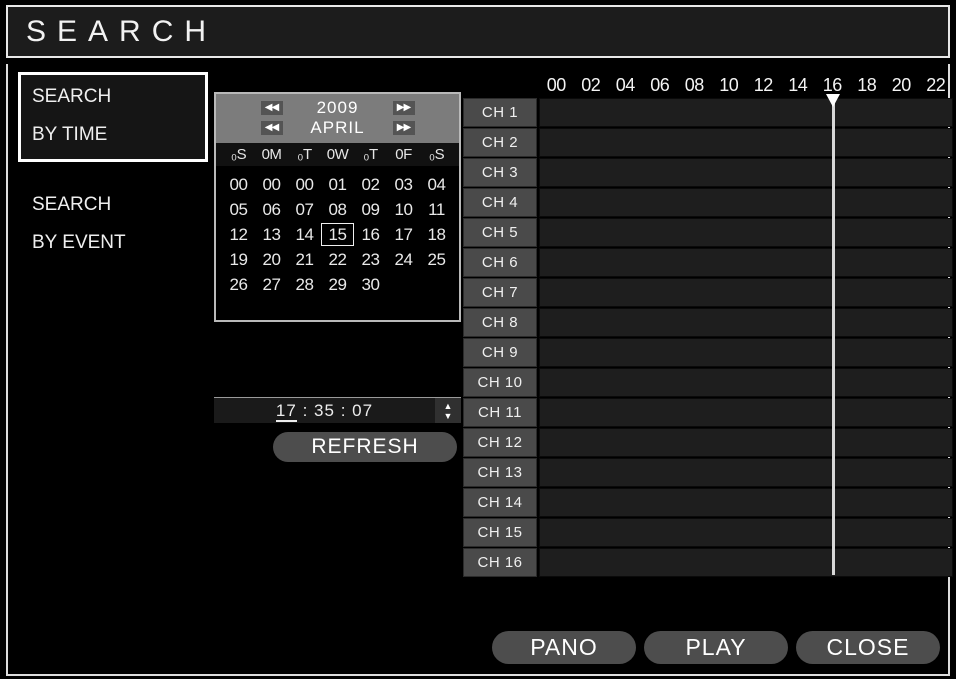  What do you see at coordinates (271, 259) in the screenshot?
I see `calendar-day-cell: 20` at bounding box center [271, 259].